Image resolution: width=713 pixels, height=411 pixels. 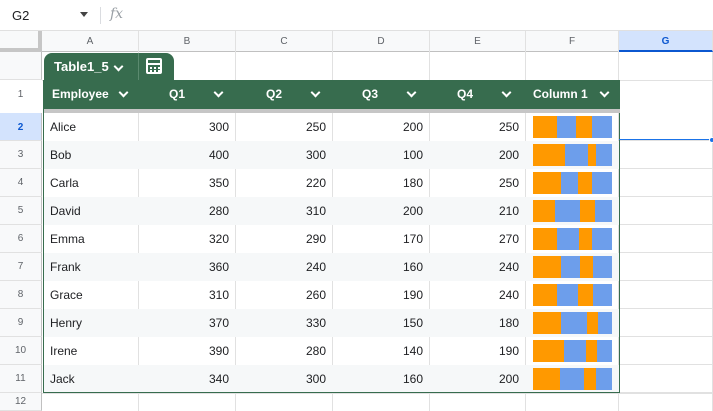 What do you see at coordinates (187, 239) in the screenshot?
I see `q1-cell: 320` at bounding box center [187, 239].